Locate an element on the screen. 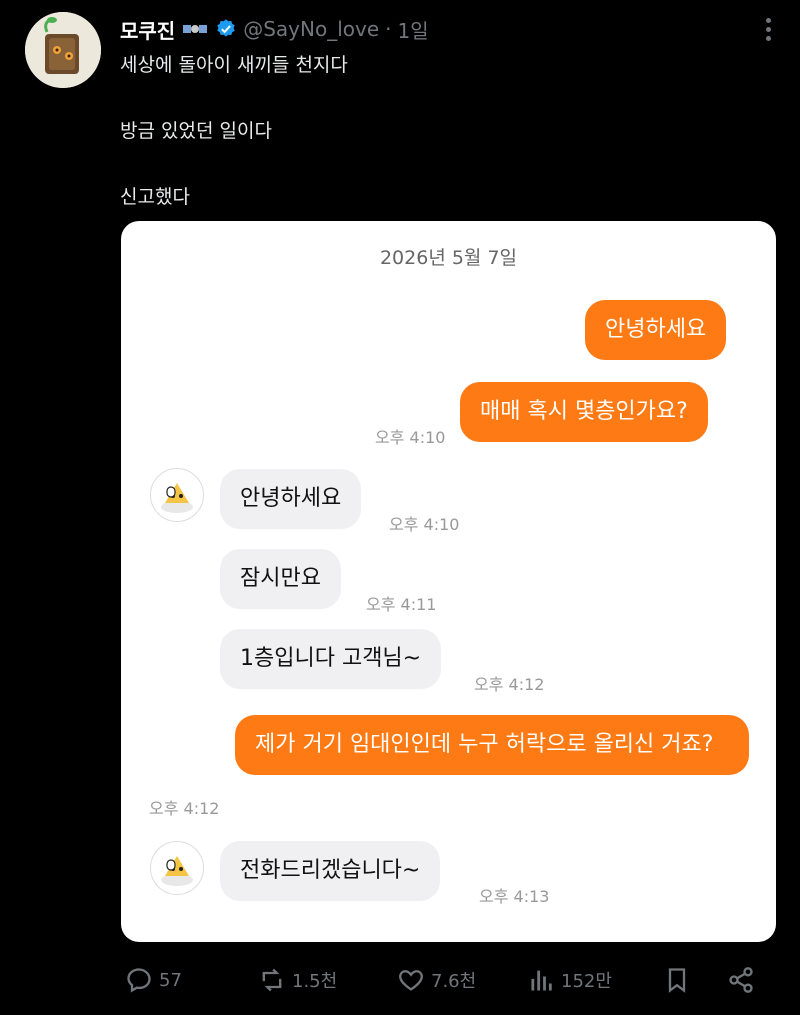 Image resolution: width=800 pixels, height=1015 pixels. bookmark-button is located at coordinates (677, 980).